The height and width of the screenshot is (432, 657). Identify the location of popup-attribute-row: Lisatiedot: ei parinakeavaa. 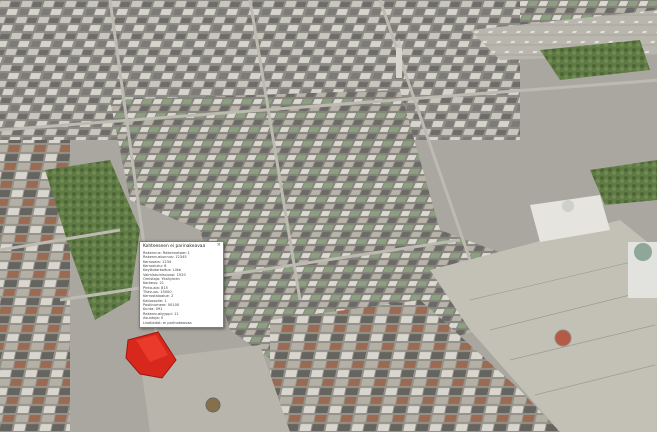
(167, 322).